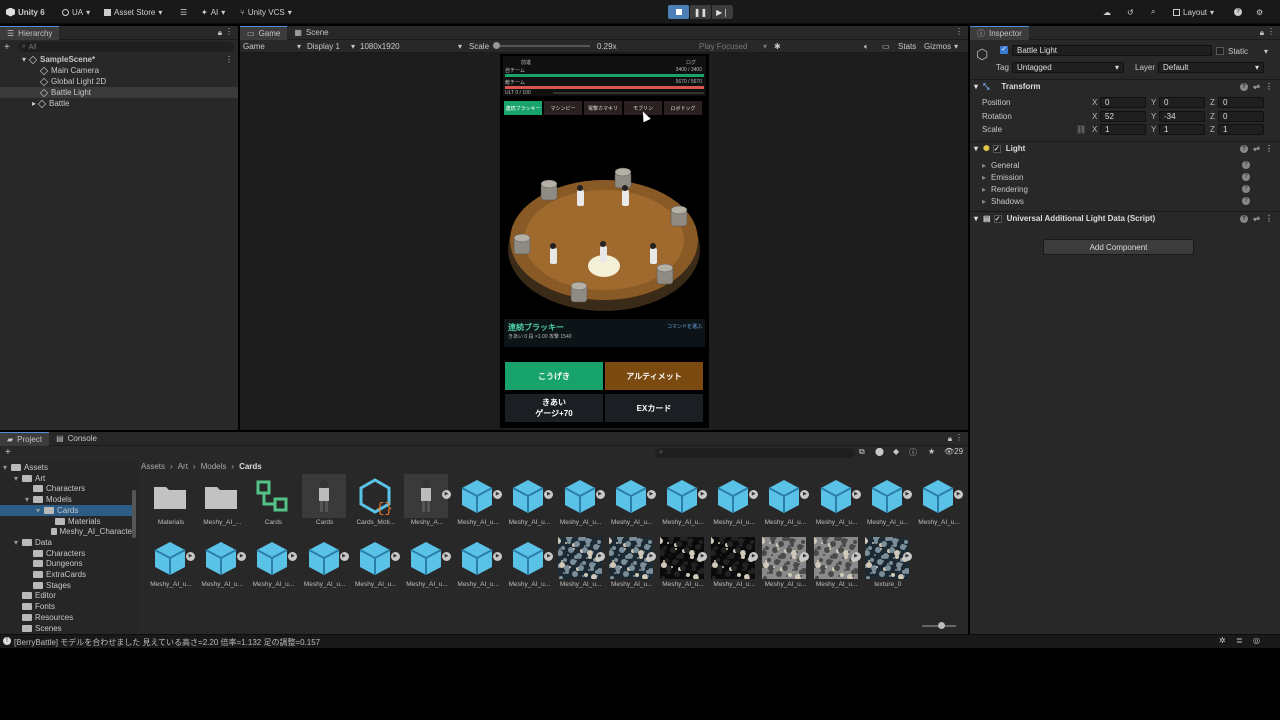 Image resolution: width=1280 pixels, height=720 pixels. Describe the element at coordinates (1256, 640) in the screenshot. I see `cache-icon: ◎` at that location.